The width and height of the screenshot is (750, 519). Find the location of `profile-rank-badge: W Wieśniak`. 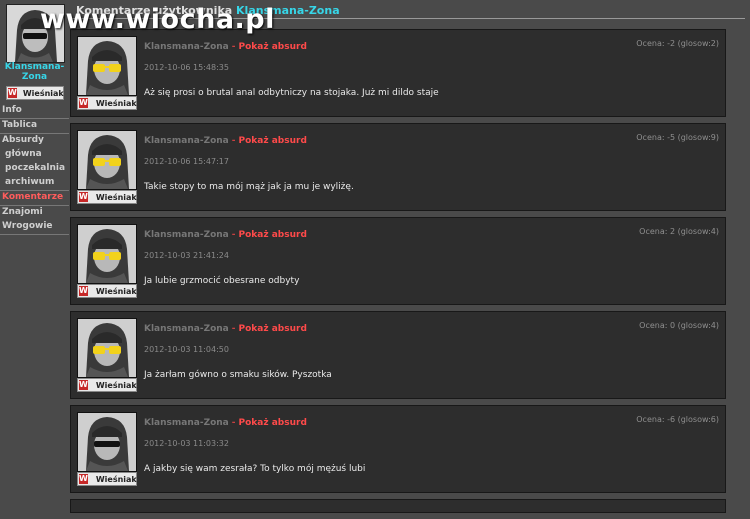

profile-rank-badge: W Wieśniak is located at coordinates (35, 93).